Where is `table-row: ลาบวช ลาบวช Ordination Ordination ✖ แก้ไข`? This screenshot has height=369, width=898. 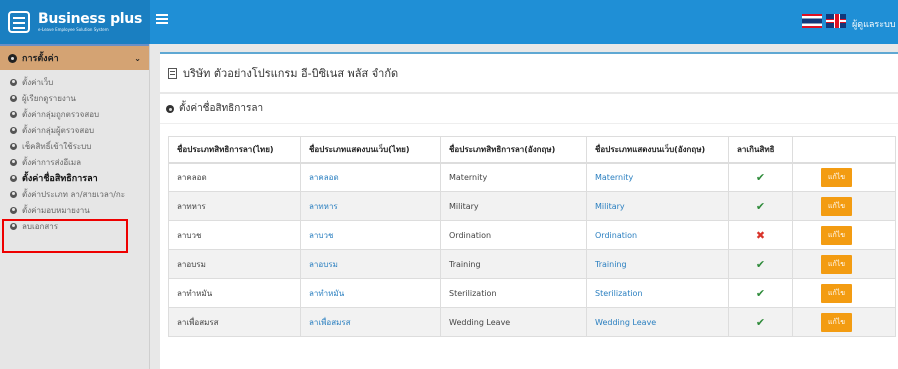 table-row: ลาบวช ลาบวช Ordination Ordination ✖ แก้ไข is located at coordinates (532, 235).